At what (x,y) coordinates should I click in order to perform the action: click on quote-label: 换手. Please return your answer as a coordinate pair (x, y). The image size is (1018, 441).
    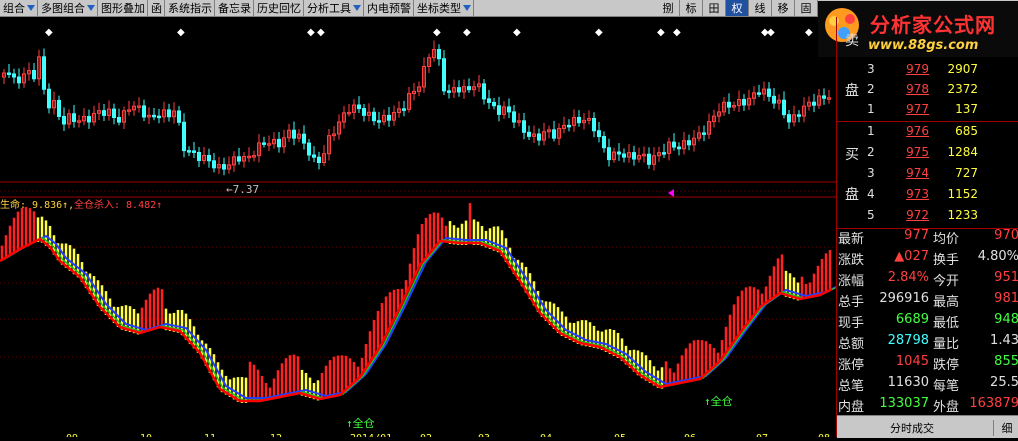
    Looking at the image, I should click on (946, 260).